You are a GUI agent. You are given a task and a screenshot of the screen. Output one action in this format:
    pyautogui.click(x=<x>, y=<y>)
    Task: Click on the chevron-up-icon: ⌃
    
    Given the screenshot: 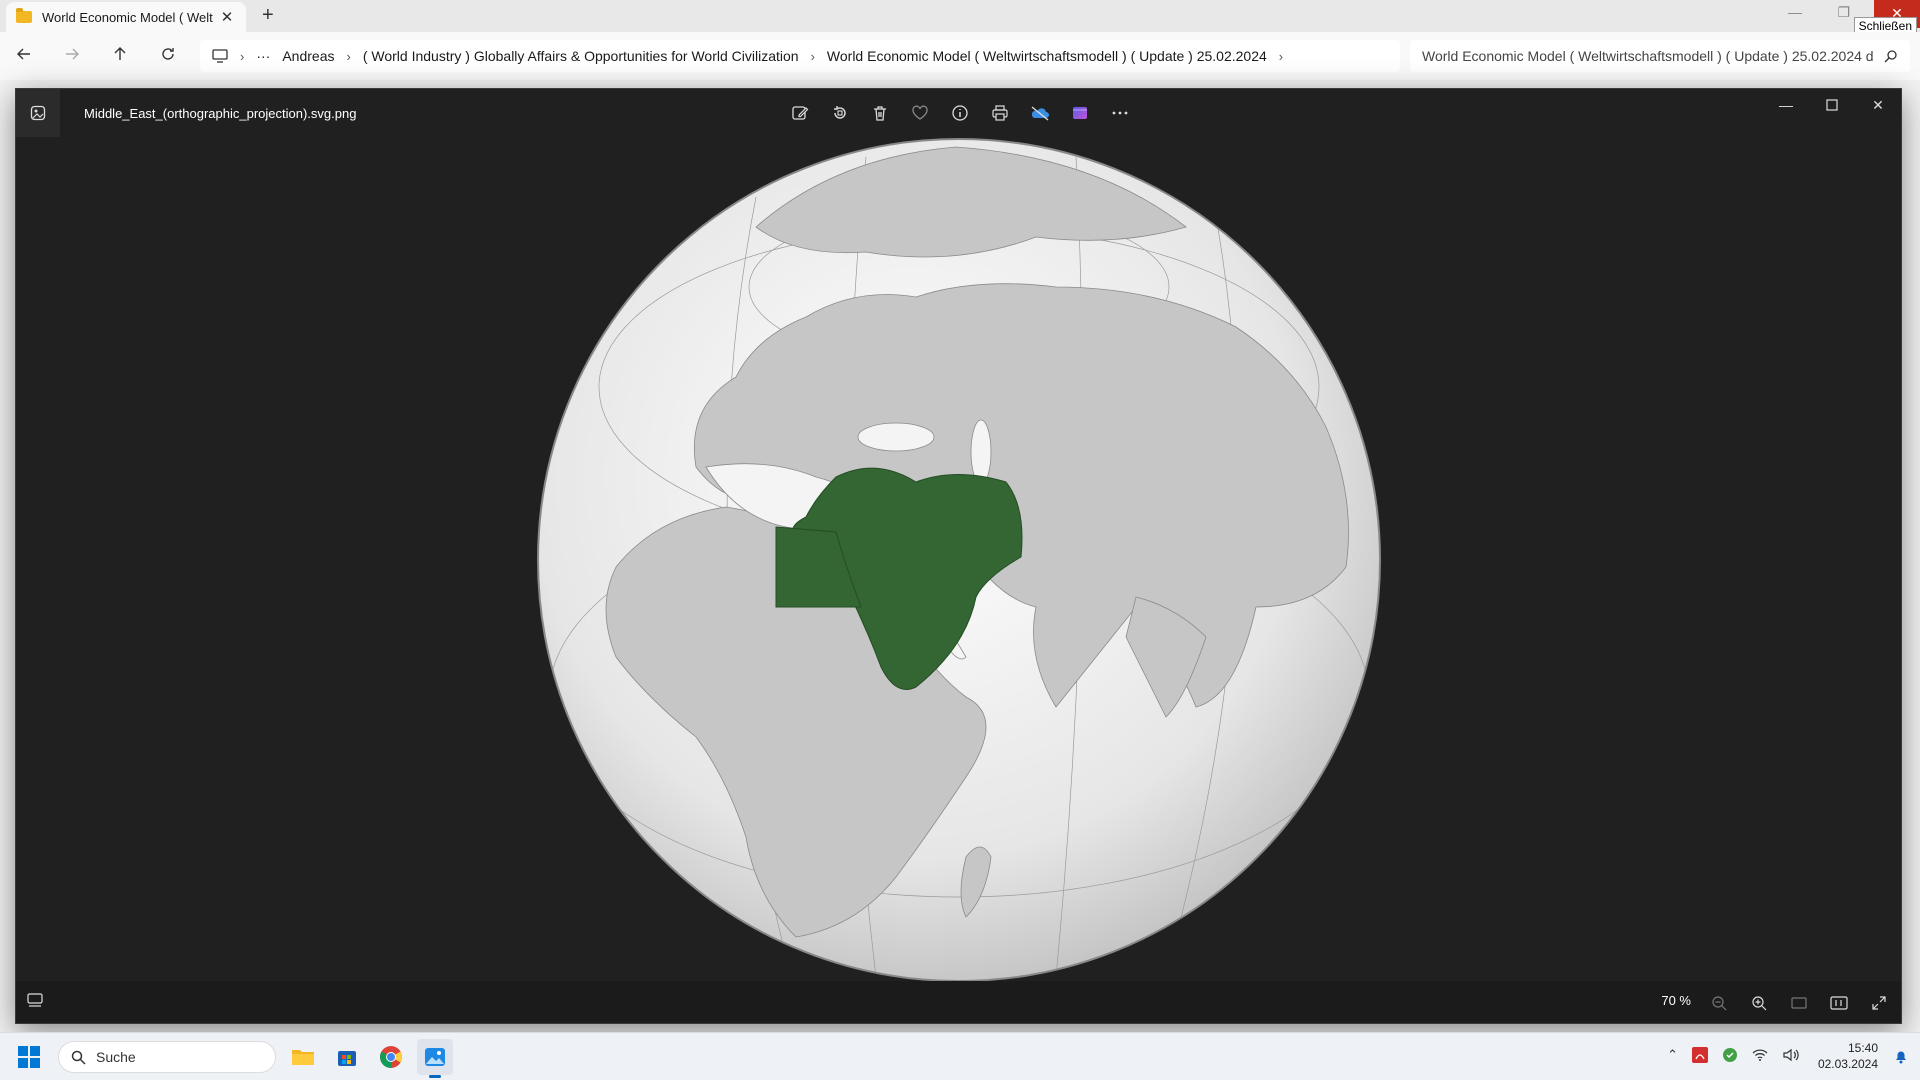 What is the action you would take?
    pyautogui.click(x=1672, y=1055)
    